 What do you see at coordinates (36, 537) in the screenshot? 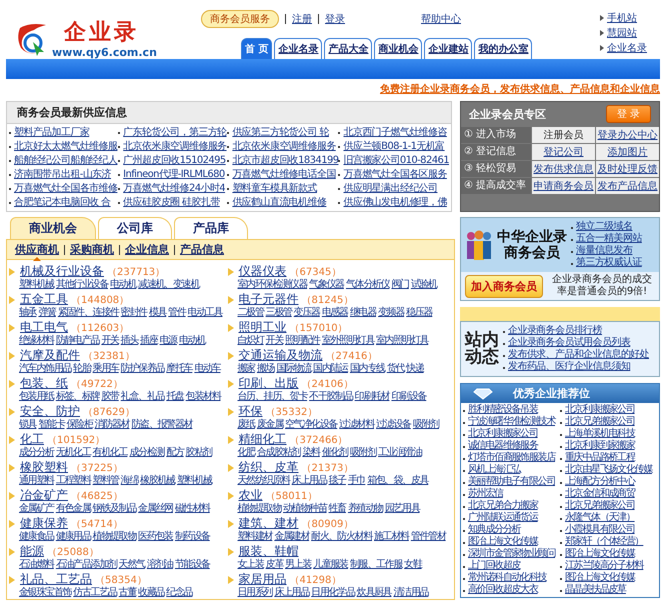
I see `subcategory-link: 健康食品` at bounding box center [36, 537].